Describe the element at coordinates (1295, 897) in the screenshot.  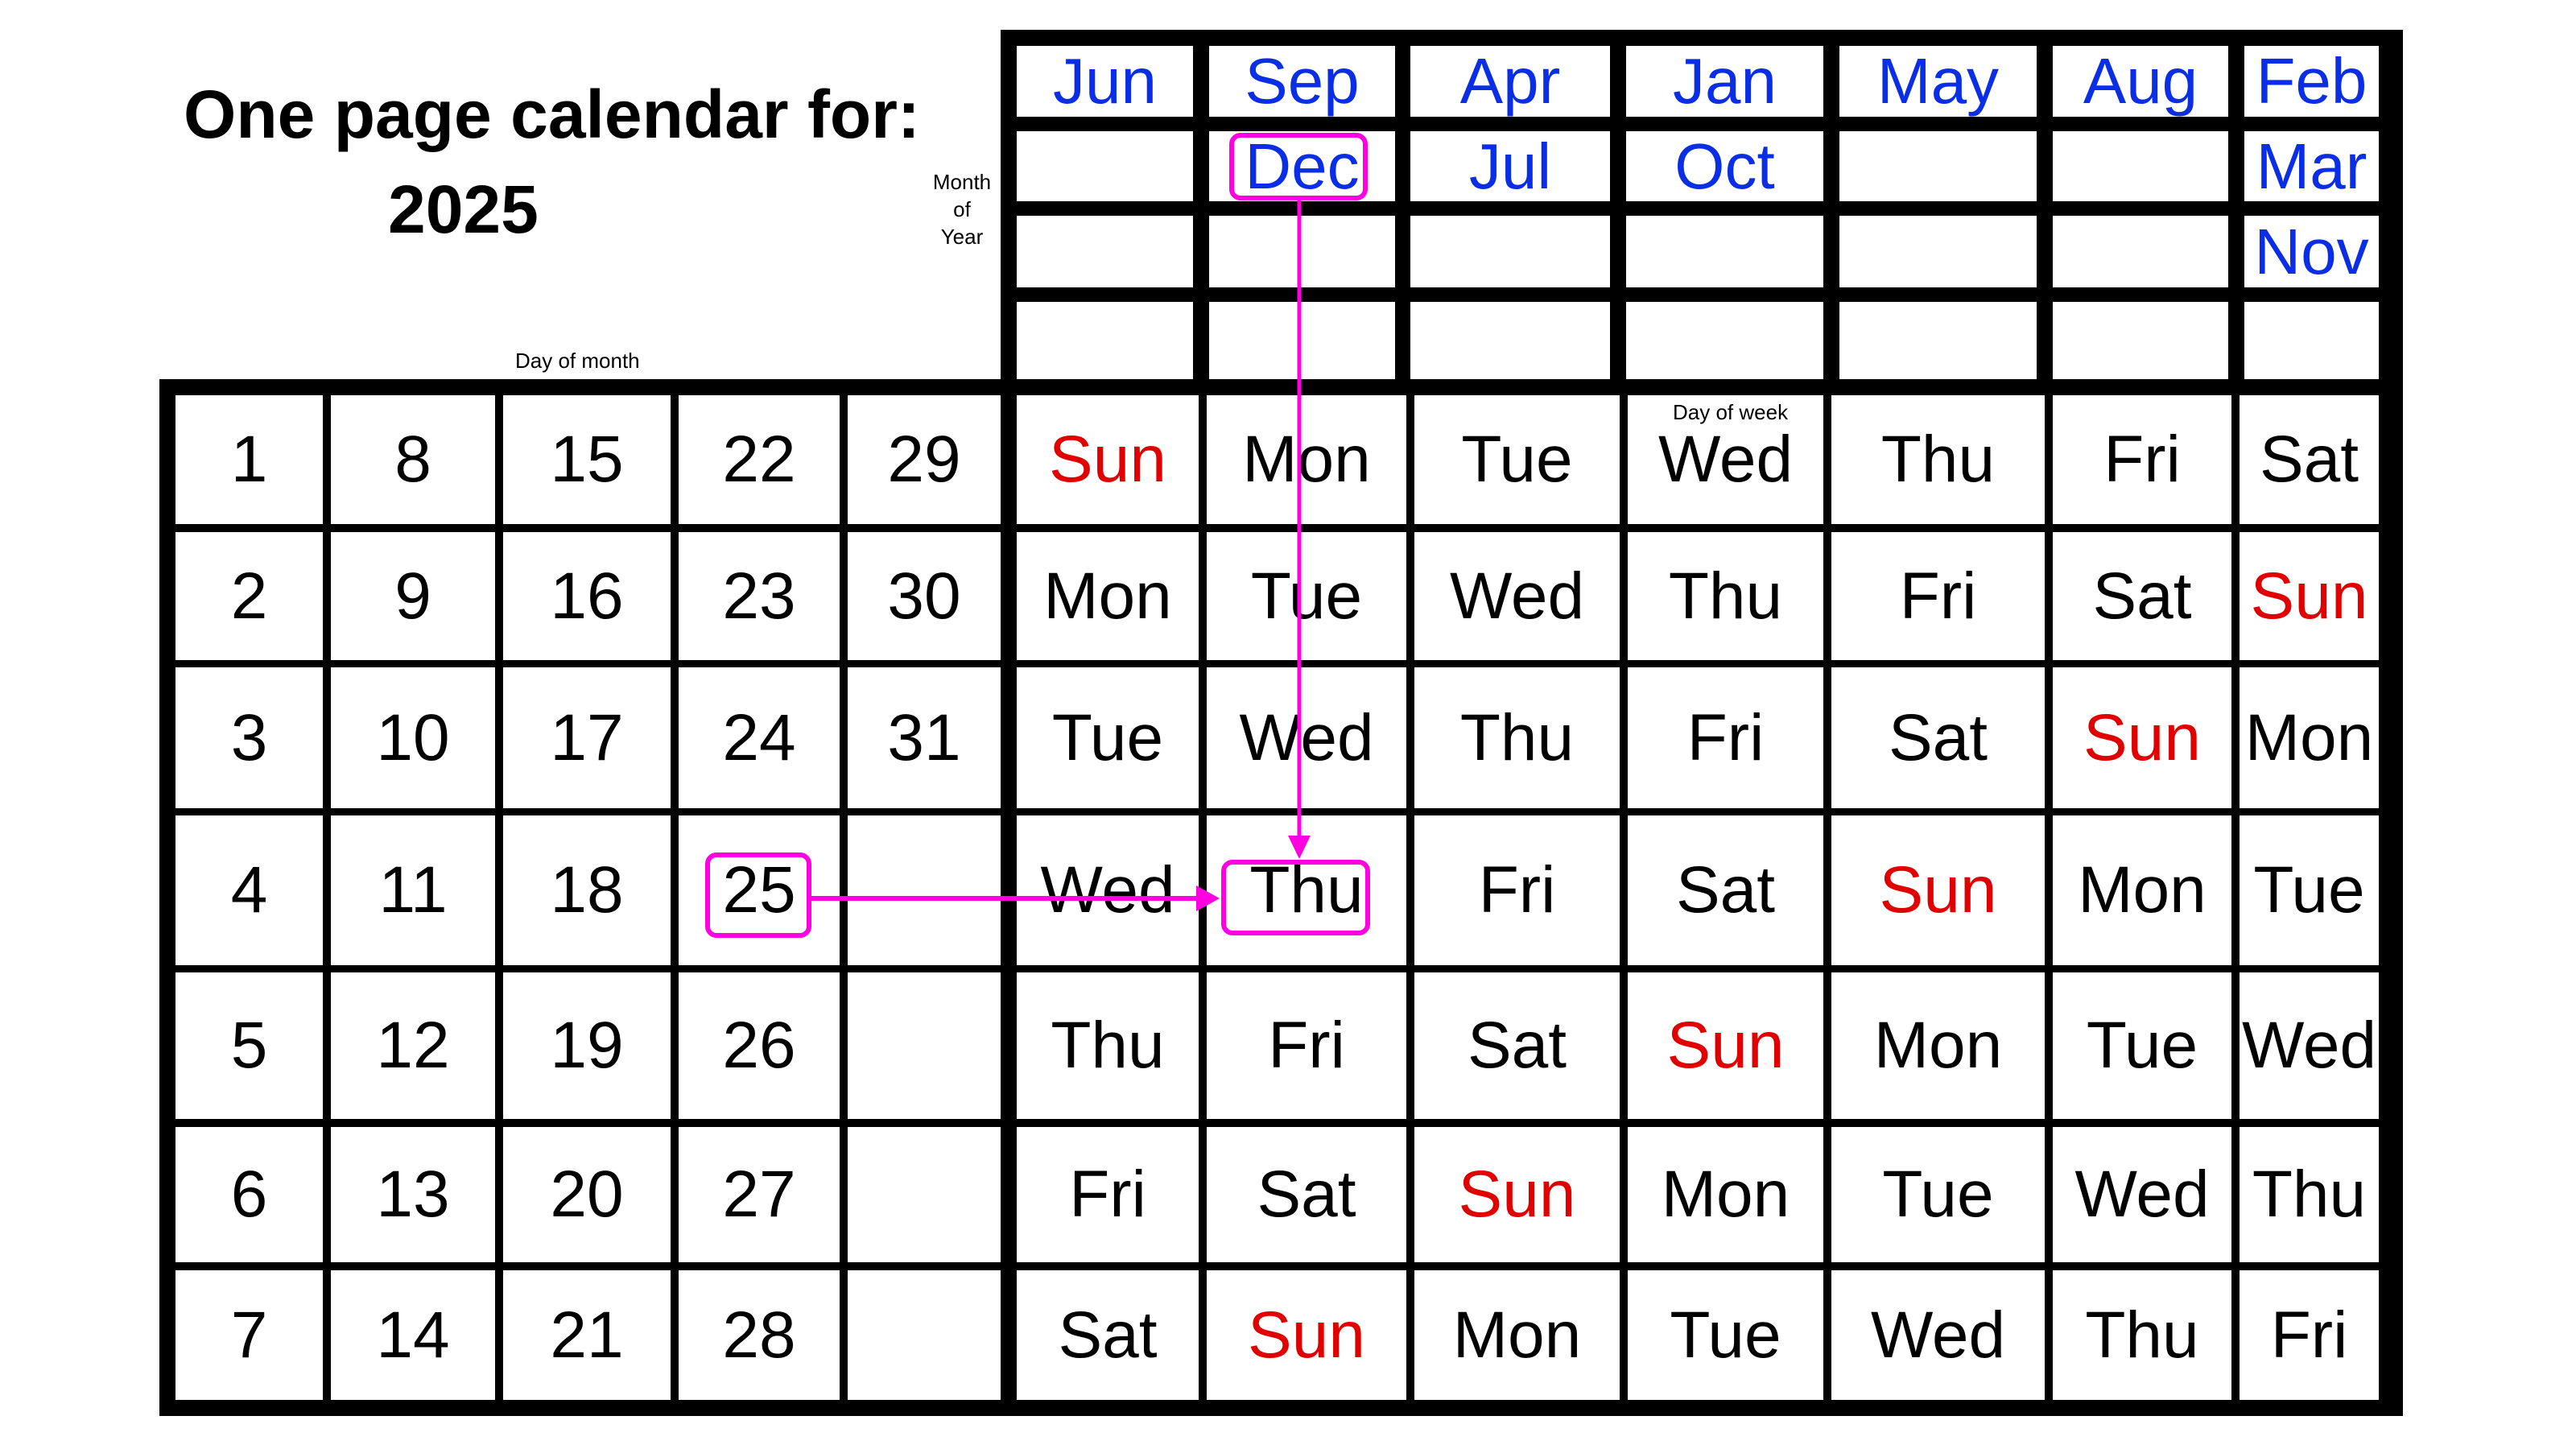
I see `highlight-weekday-thu` at that location.